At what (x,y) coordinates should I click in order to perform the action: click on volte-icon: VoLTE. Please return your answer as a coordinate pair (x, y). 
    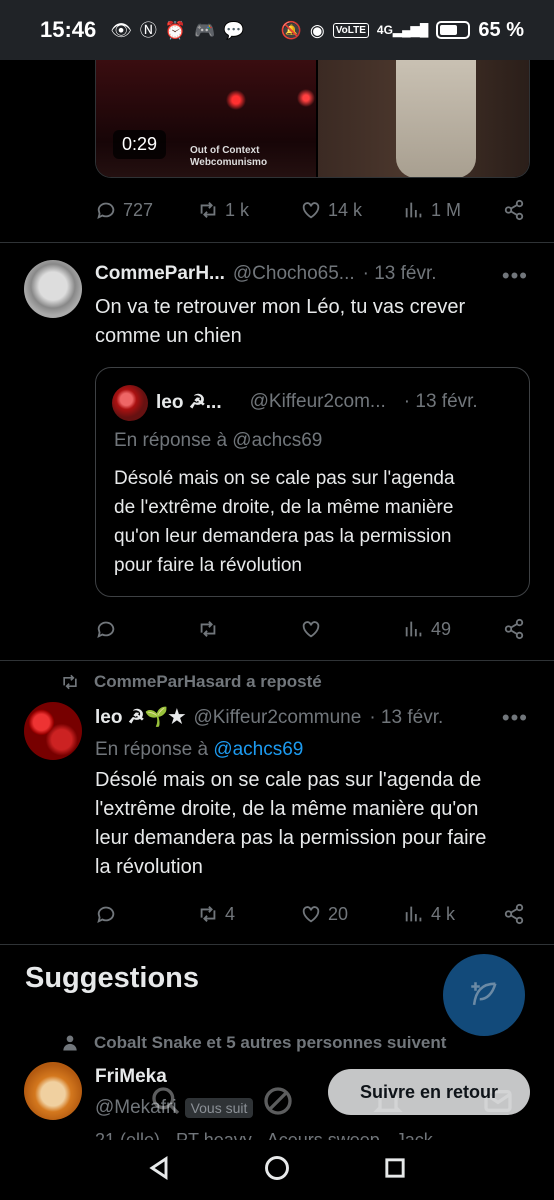
    Looking at the image, I should click on (350, 30).